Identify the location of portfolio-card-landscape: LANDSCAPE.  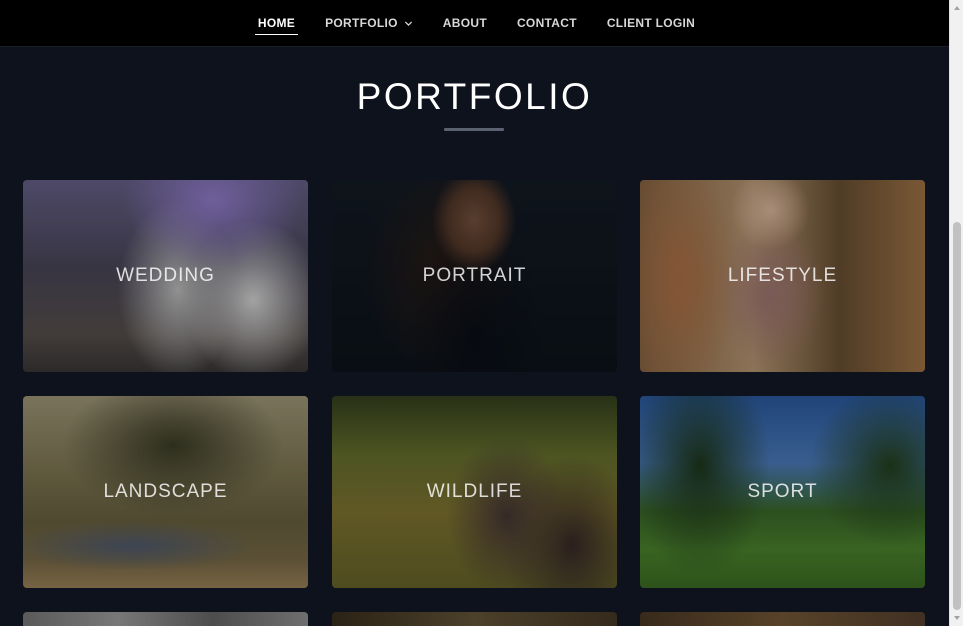
(165, 492).